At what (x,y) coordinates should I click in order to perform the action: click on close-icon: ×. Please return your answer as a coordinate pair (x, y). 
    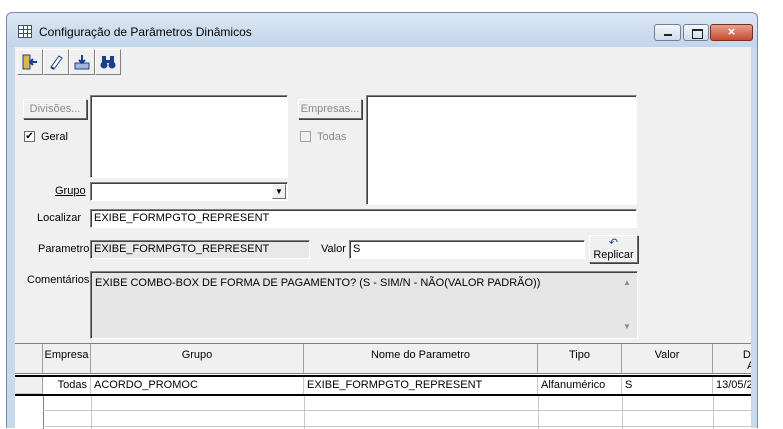
    Looking at the image, I should click on (731, 31).